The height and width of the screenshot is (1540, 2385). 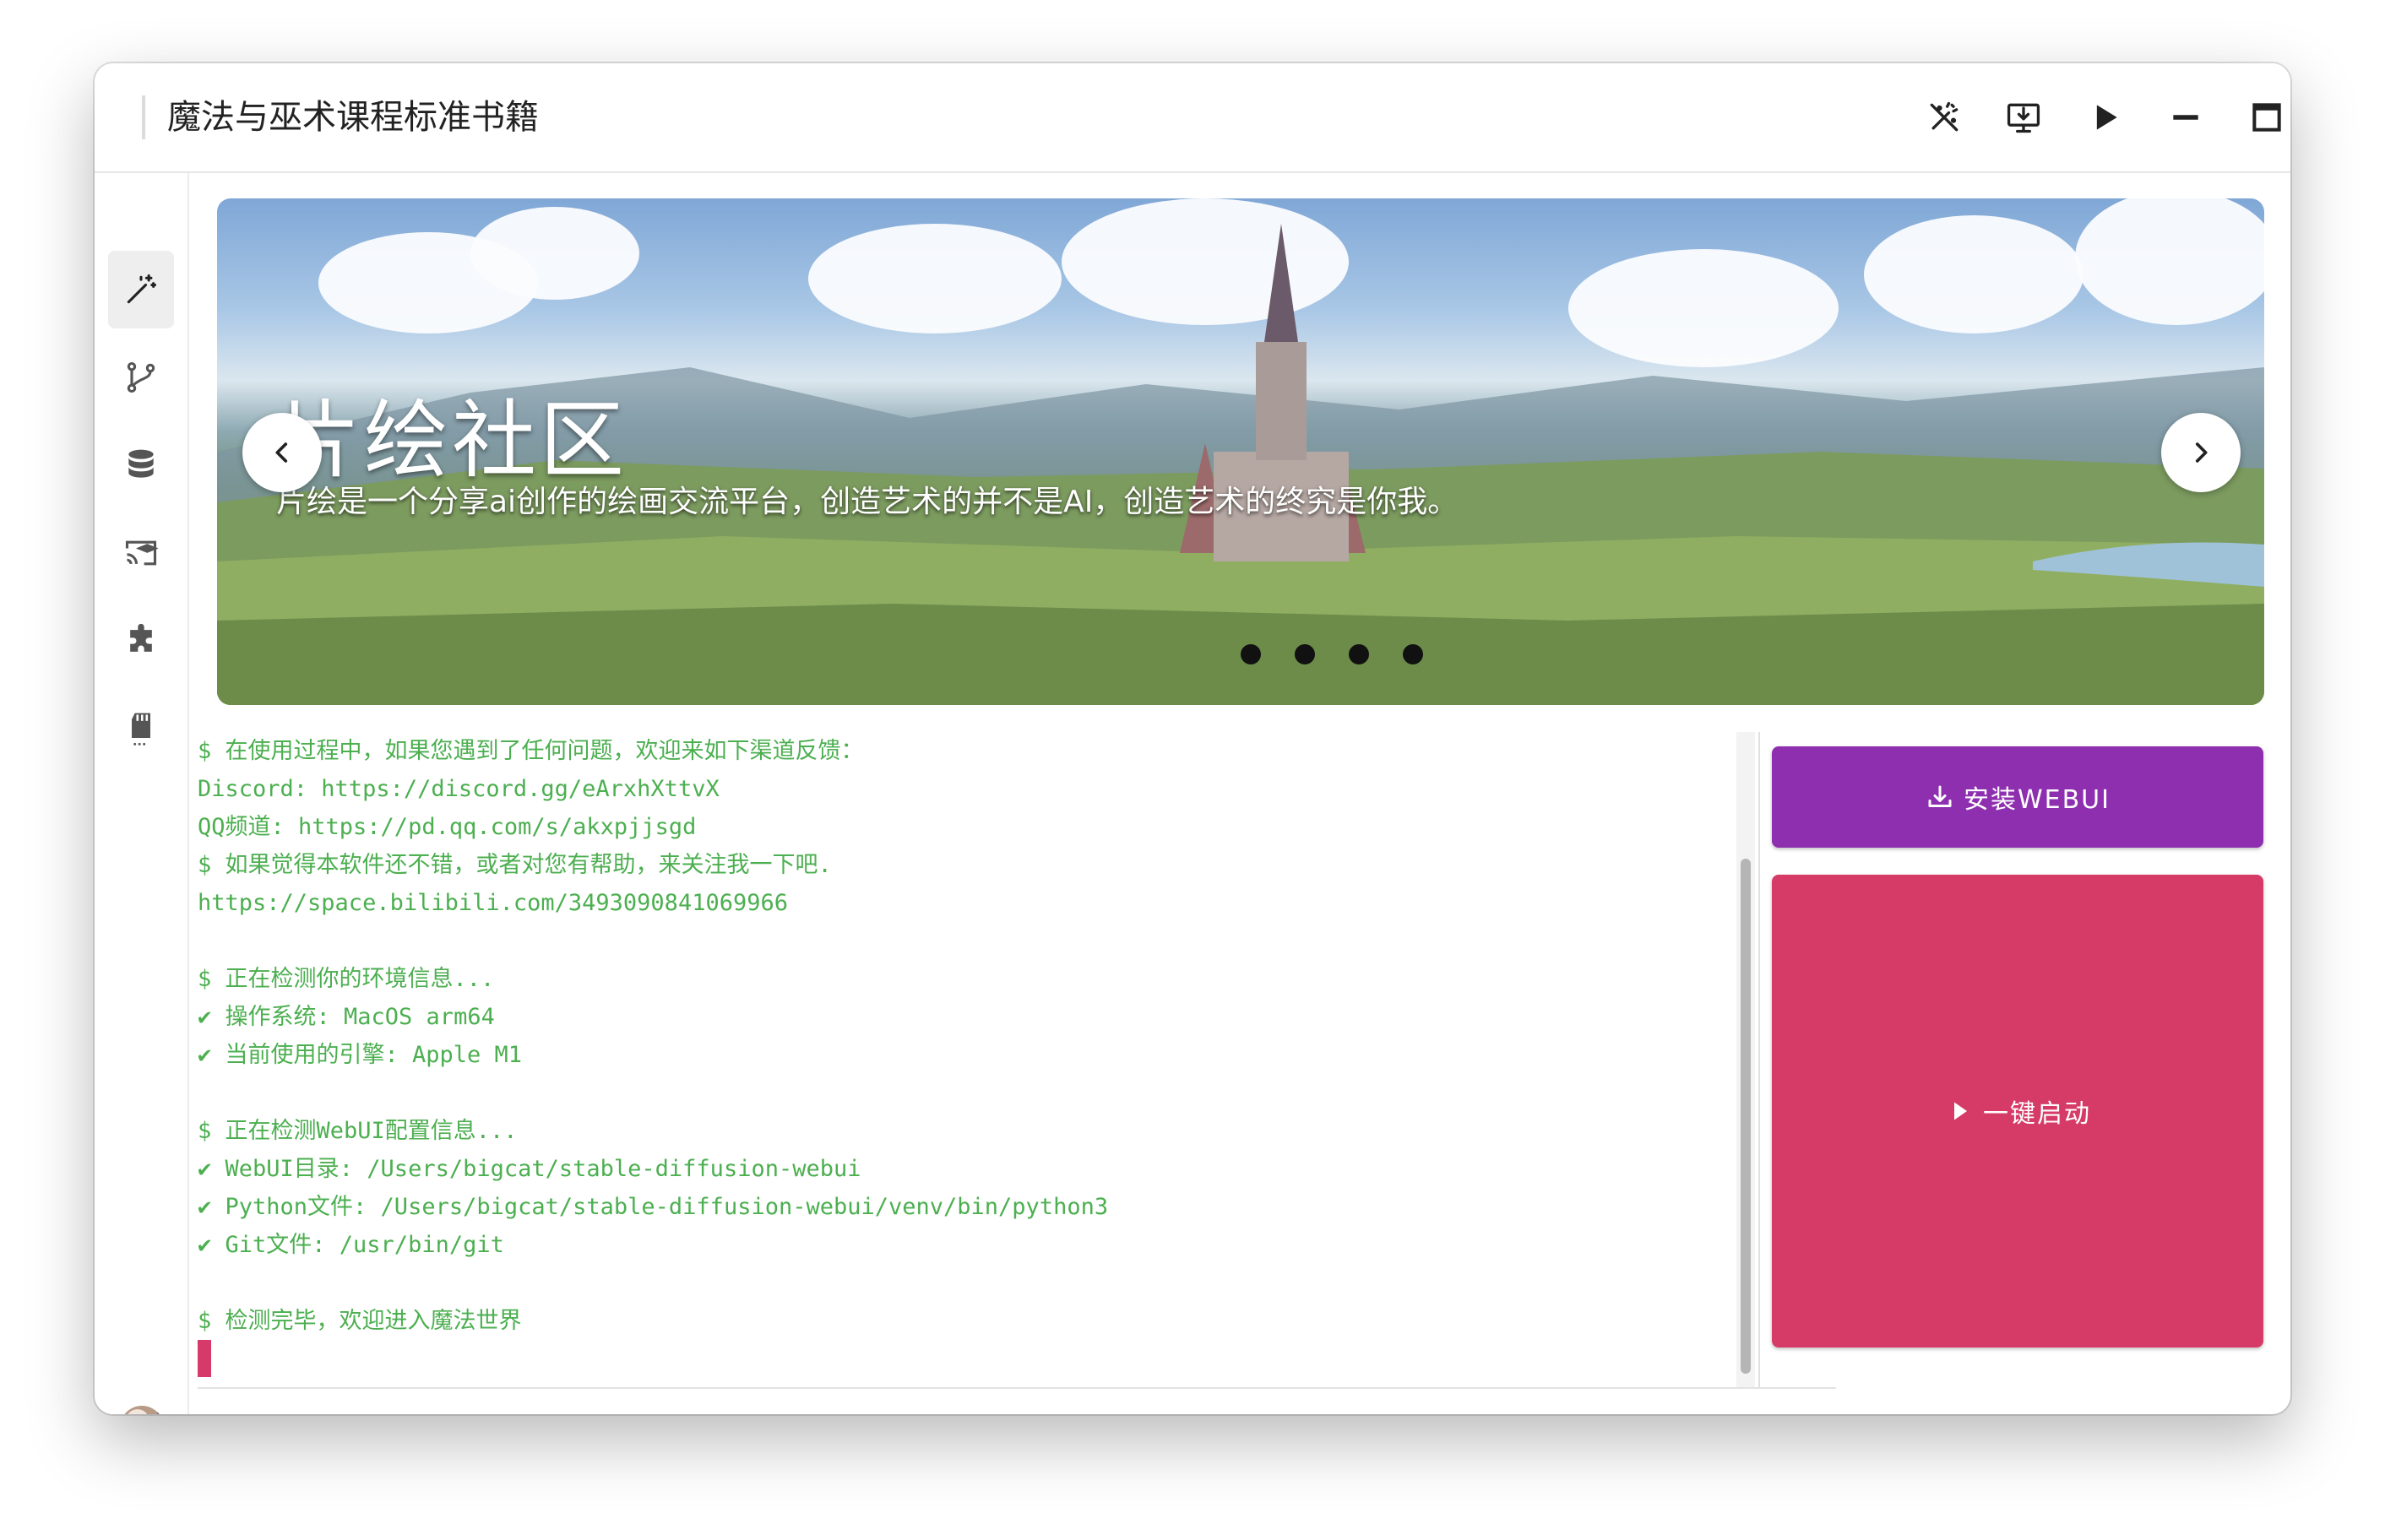 What do you see at coordinates (205, 1358) in the screenshot?
I see `terminal-cursor` at bounding box center [205, 1358].